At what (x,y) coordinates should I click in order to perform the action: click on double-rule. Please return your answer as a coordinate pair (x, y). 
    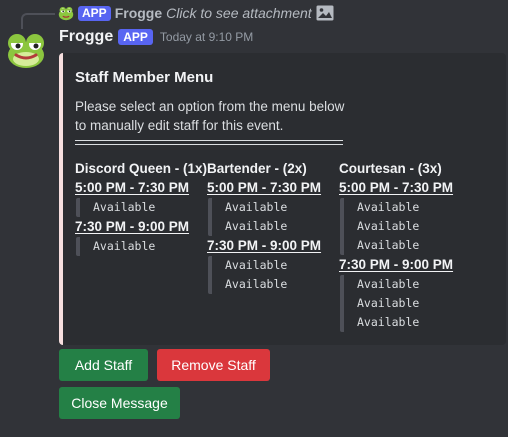
    Looking at the image, I should click on (209, 142).